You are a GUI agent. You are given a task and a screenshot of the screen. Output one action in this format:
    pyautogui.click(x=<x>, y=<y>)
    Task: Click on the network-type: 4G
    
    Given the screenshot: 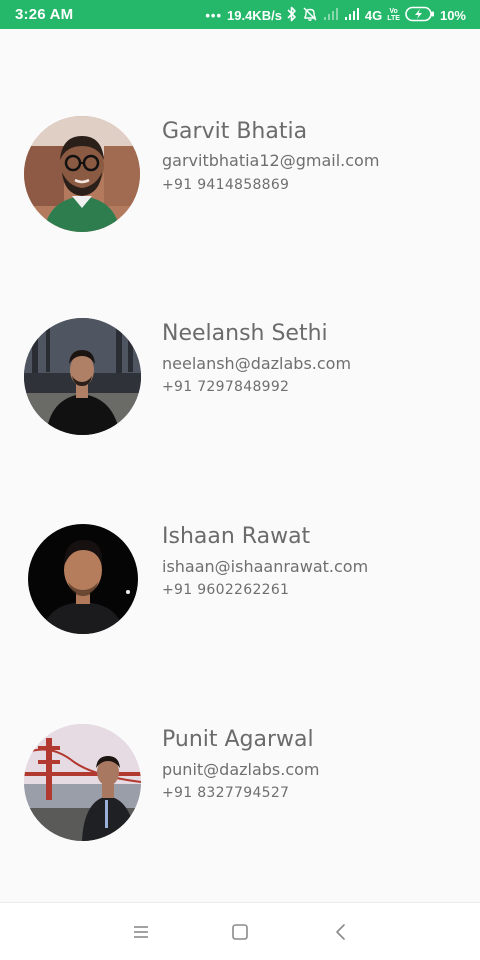 What is the action you would take?
    pyautogui.click(x=373, y=15)
    